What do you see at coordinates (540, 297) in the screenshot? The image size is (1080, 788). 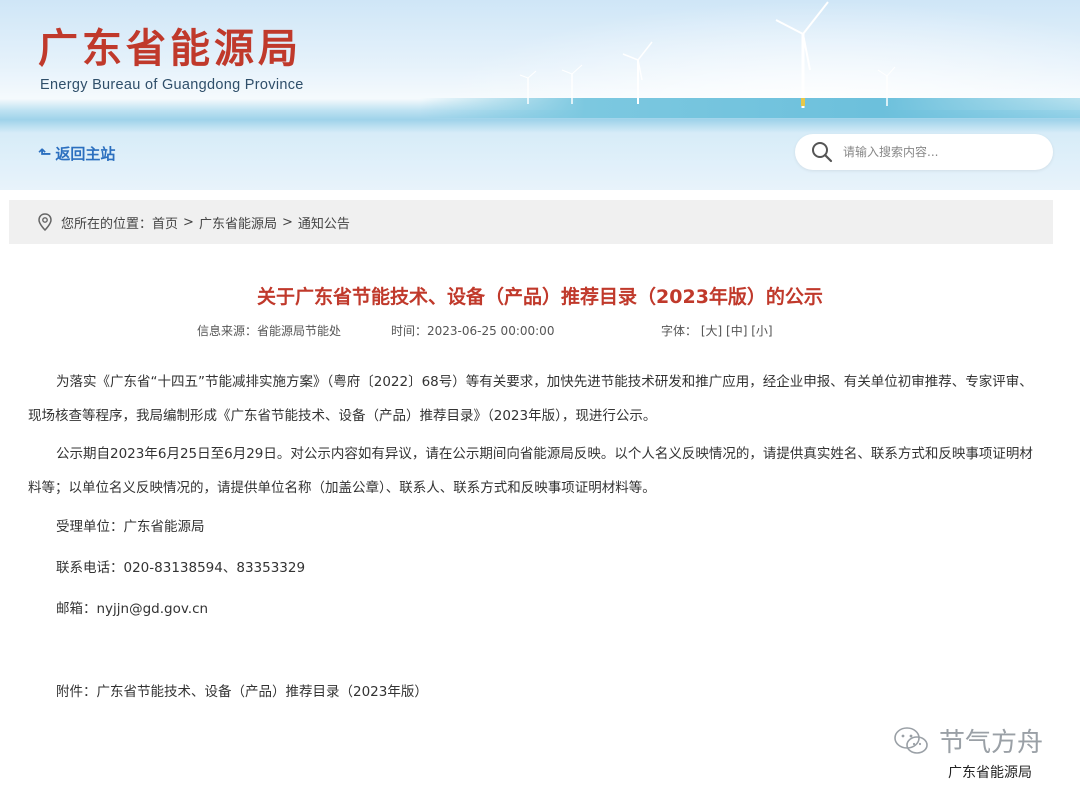 I see `article-title: 关于广东省节能技术、设备（产品）推荐目录（2023年版）的公示` at bounding box center [540, 297].